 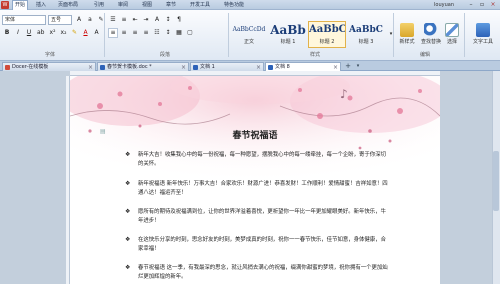 I want to click on new-style-label: 新样式, so click(x=407, y=42).